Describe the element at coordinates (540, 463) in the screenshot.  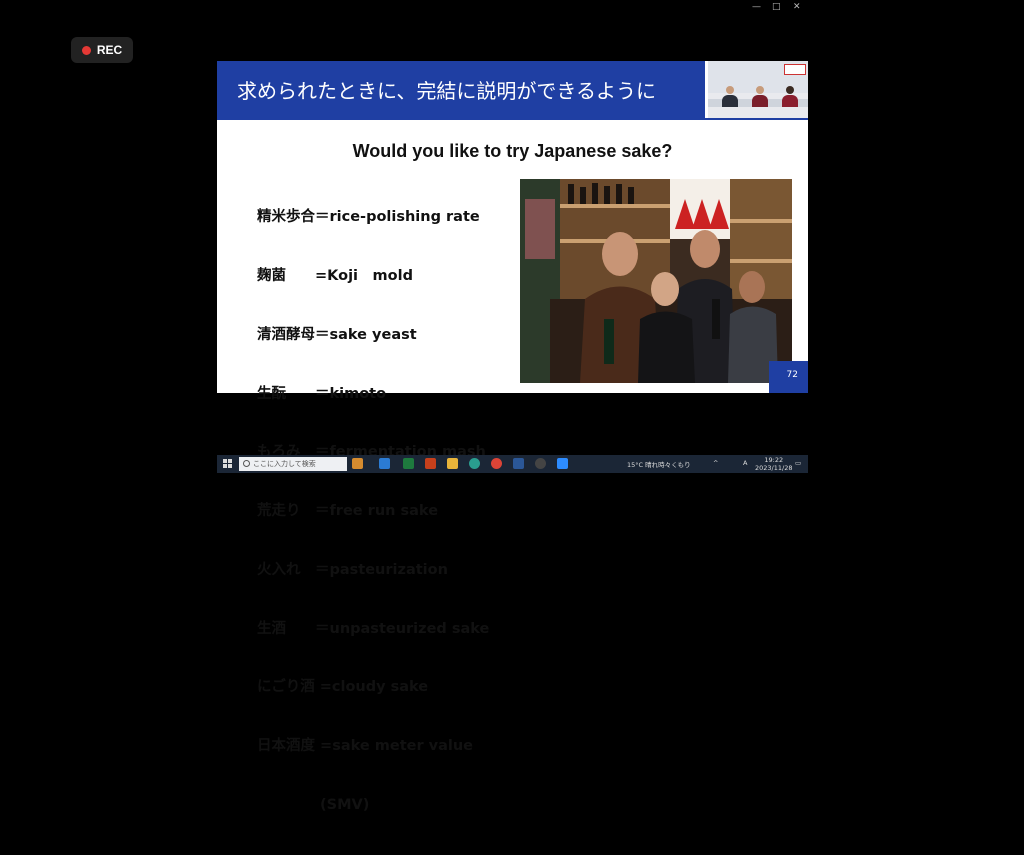
I see `media-player-icon` at that location.